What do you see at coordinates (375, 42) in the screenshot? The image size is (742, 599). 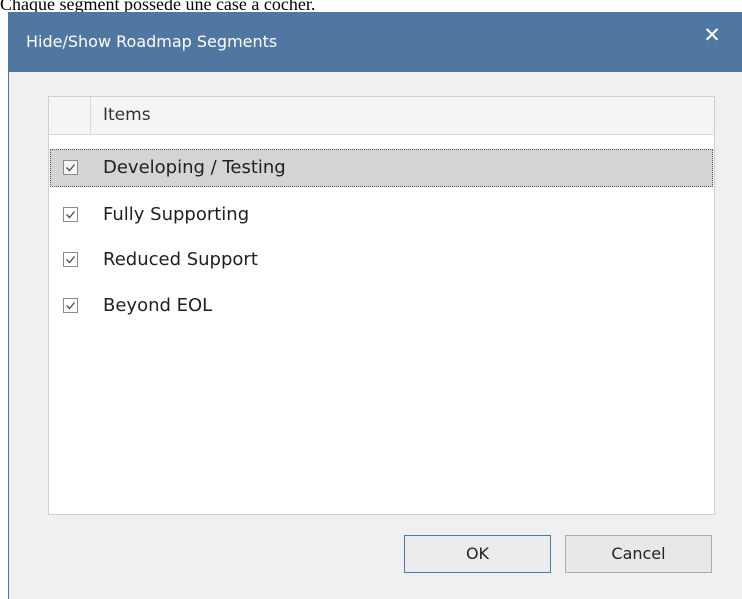 I see `dialog-titlebar: Hide/Show Roadmap Segments ✕` at bounding box center [375, 42].